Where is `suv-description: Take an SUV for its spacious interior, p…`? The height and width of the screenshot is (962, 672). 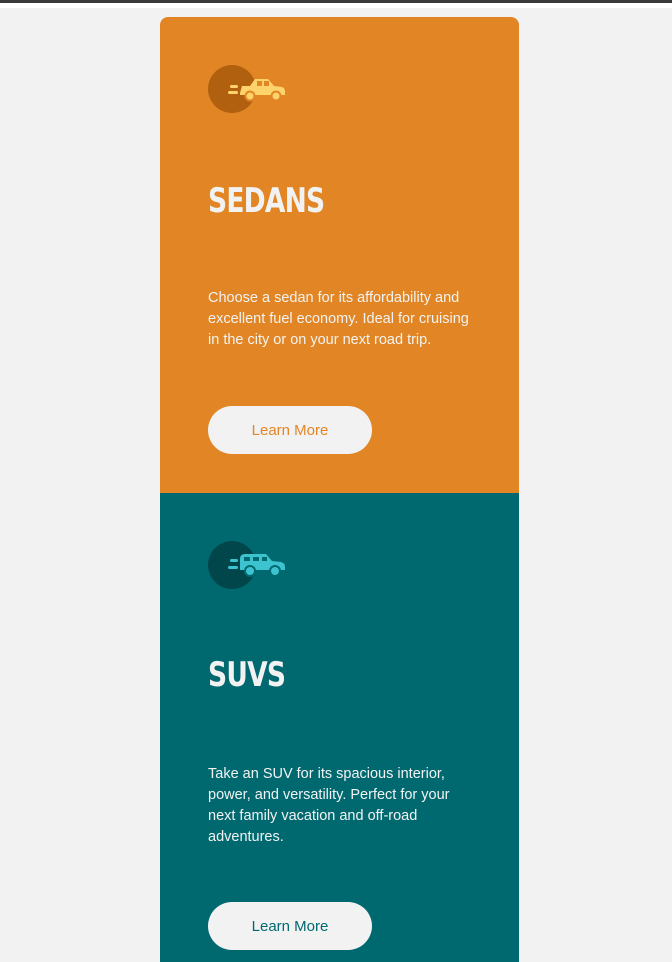
suv-description: Take an SUV for its spacious interior, p… is located at coordinates (329, 805).